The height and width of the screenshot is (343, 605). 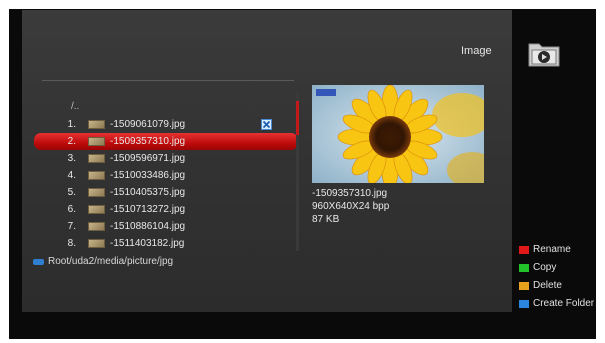 What do you see at coordinates (297, 172) in the screenshot?
I see `file-list-scrollbar` at bounding box center [297, 172].